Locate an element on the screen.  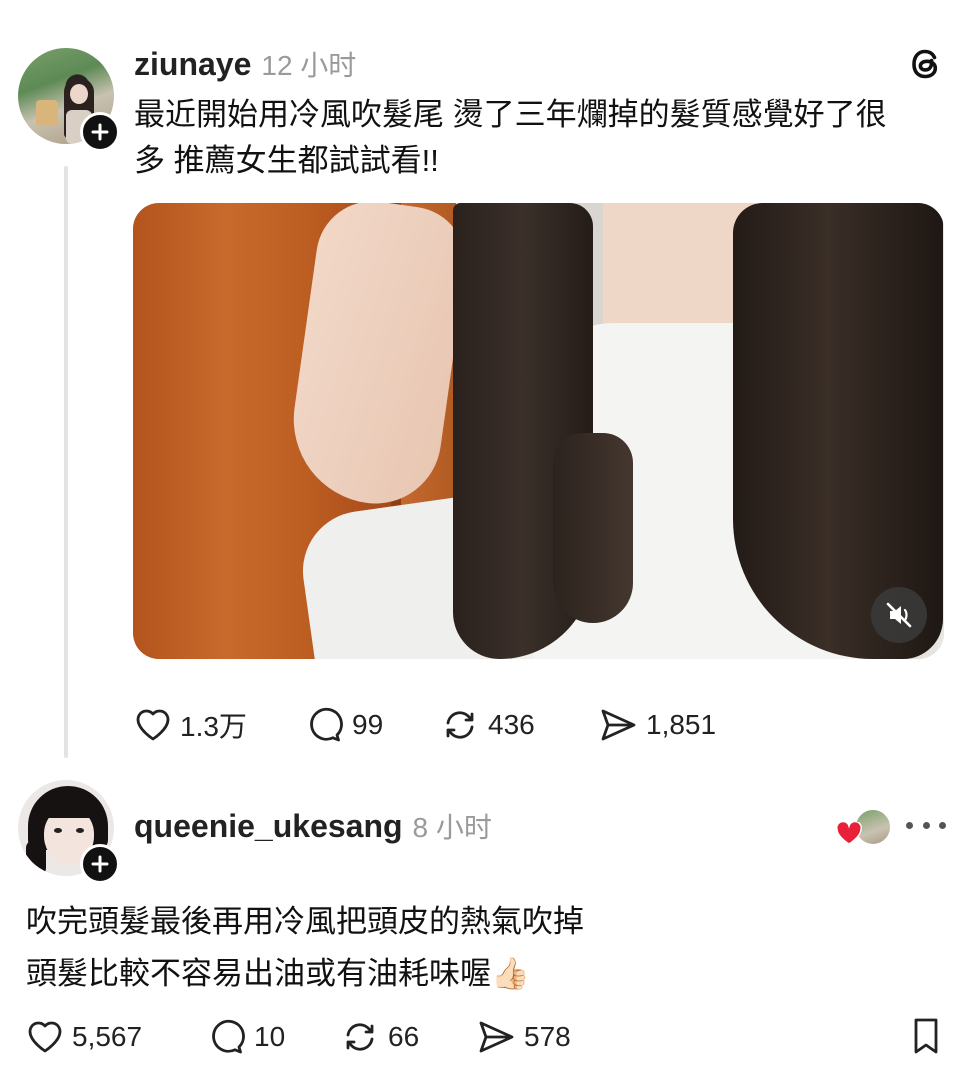
author-liked-badge is located at coordinates (864, 827).